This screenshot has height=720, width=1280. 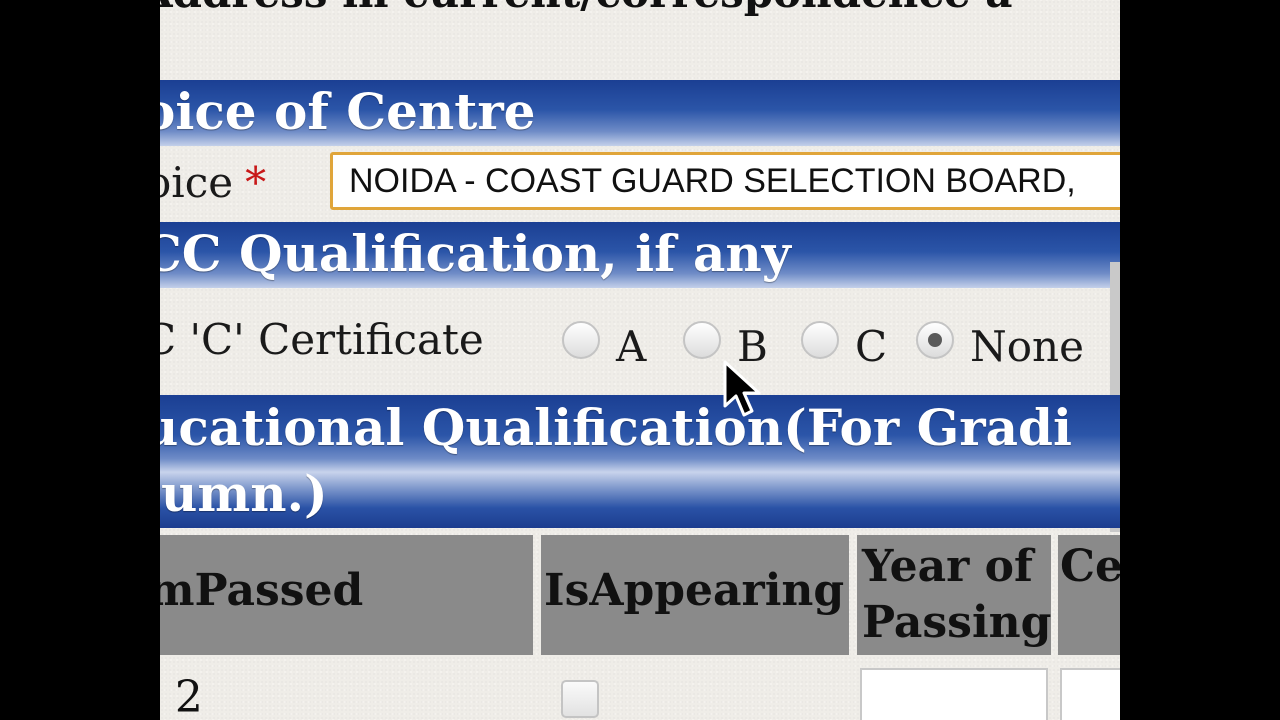 What do you see at coordinates (820, 340) in the screenshot?
I see `radio-circle-c` at bounding box center [820, 340].